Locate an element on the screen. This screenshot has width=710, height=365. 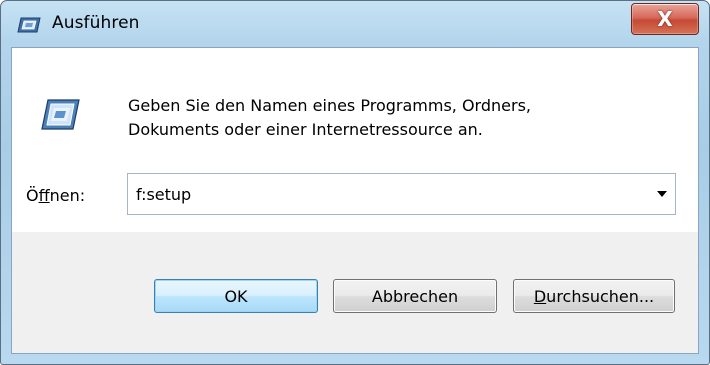
window-title: Ausführen is located at coordinates (96, 23).